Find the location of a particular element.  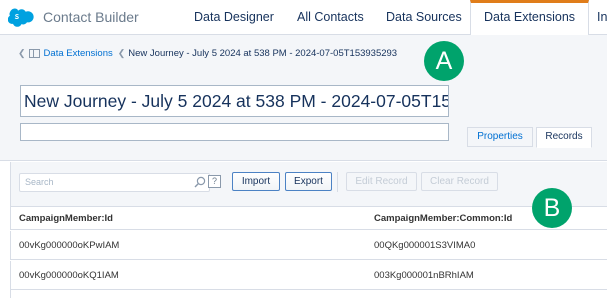

import-button: Import is located at coordinates (256, 181).